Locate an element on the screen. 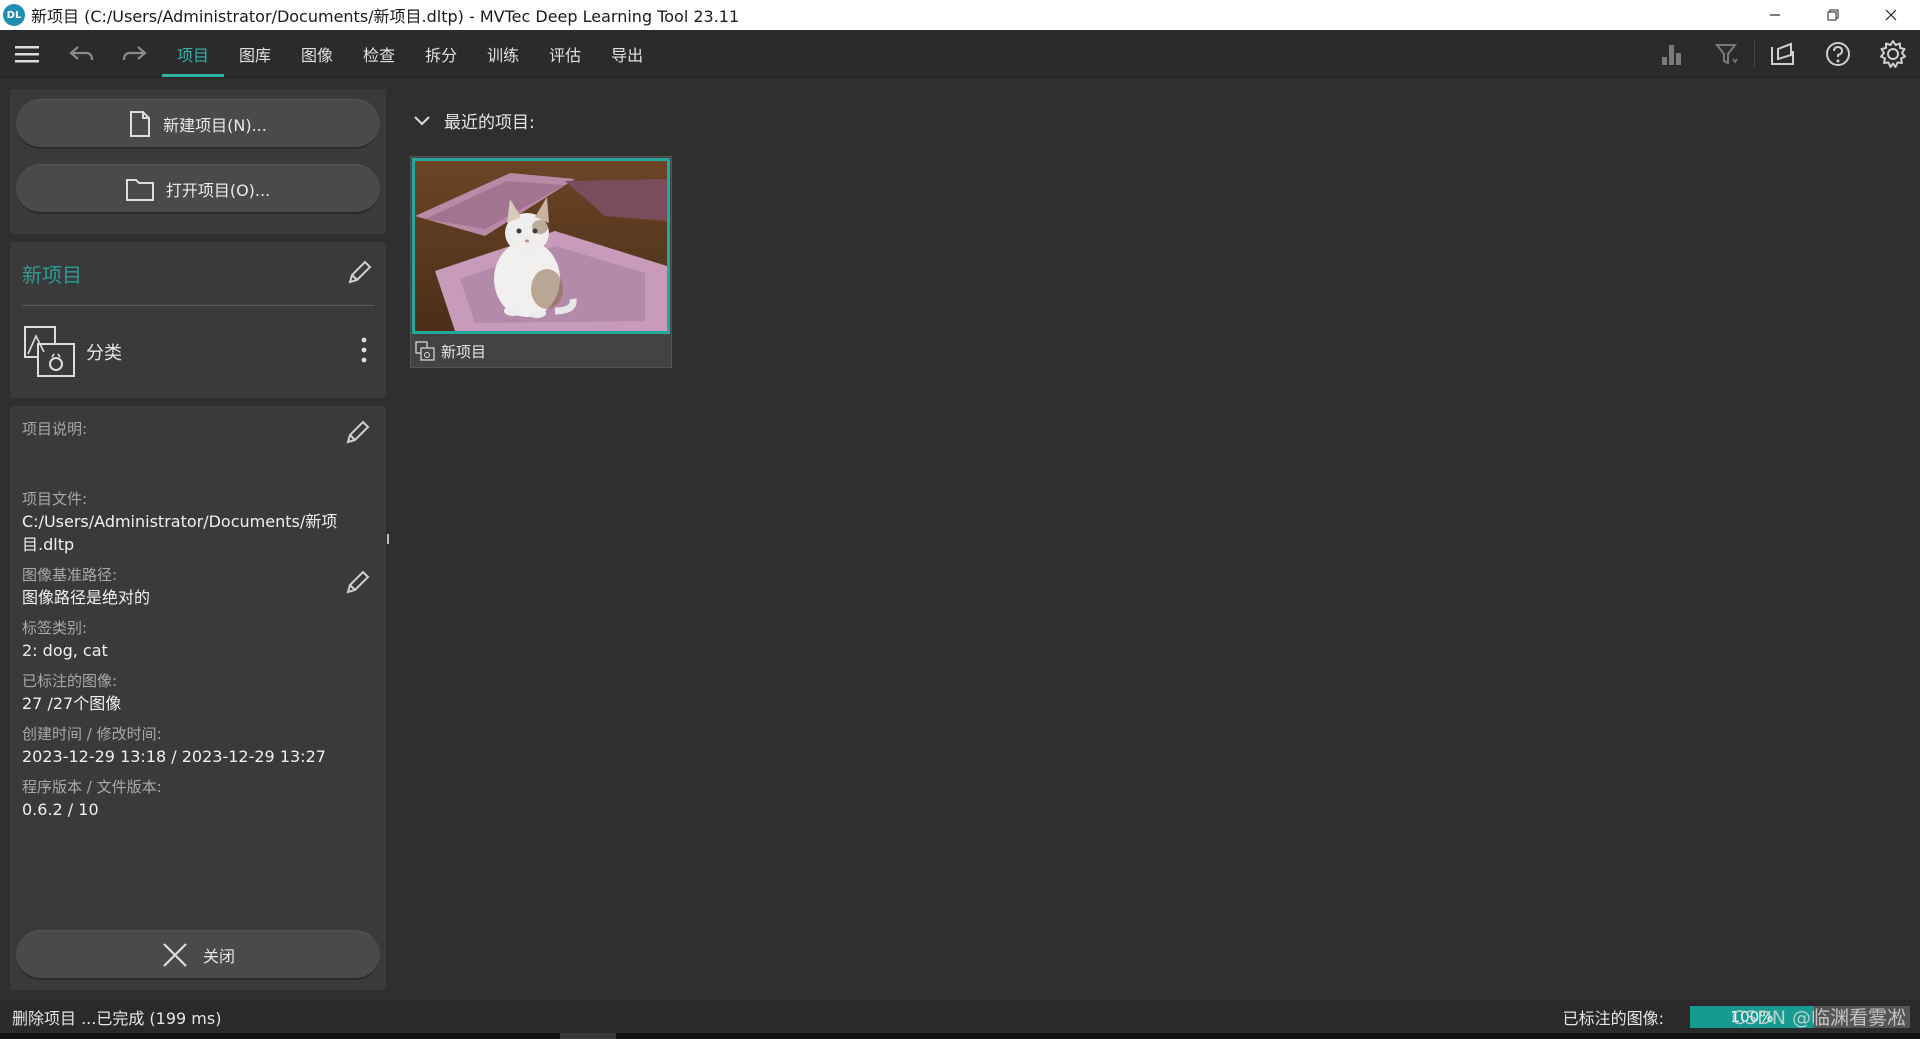 The height and width of the screenshot is (1039, 1920). tab-train: 训练 is located at coordinates (503, 53).